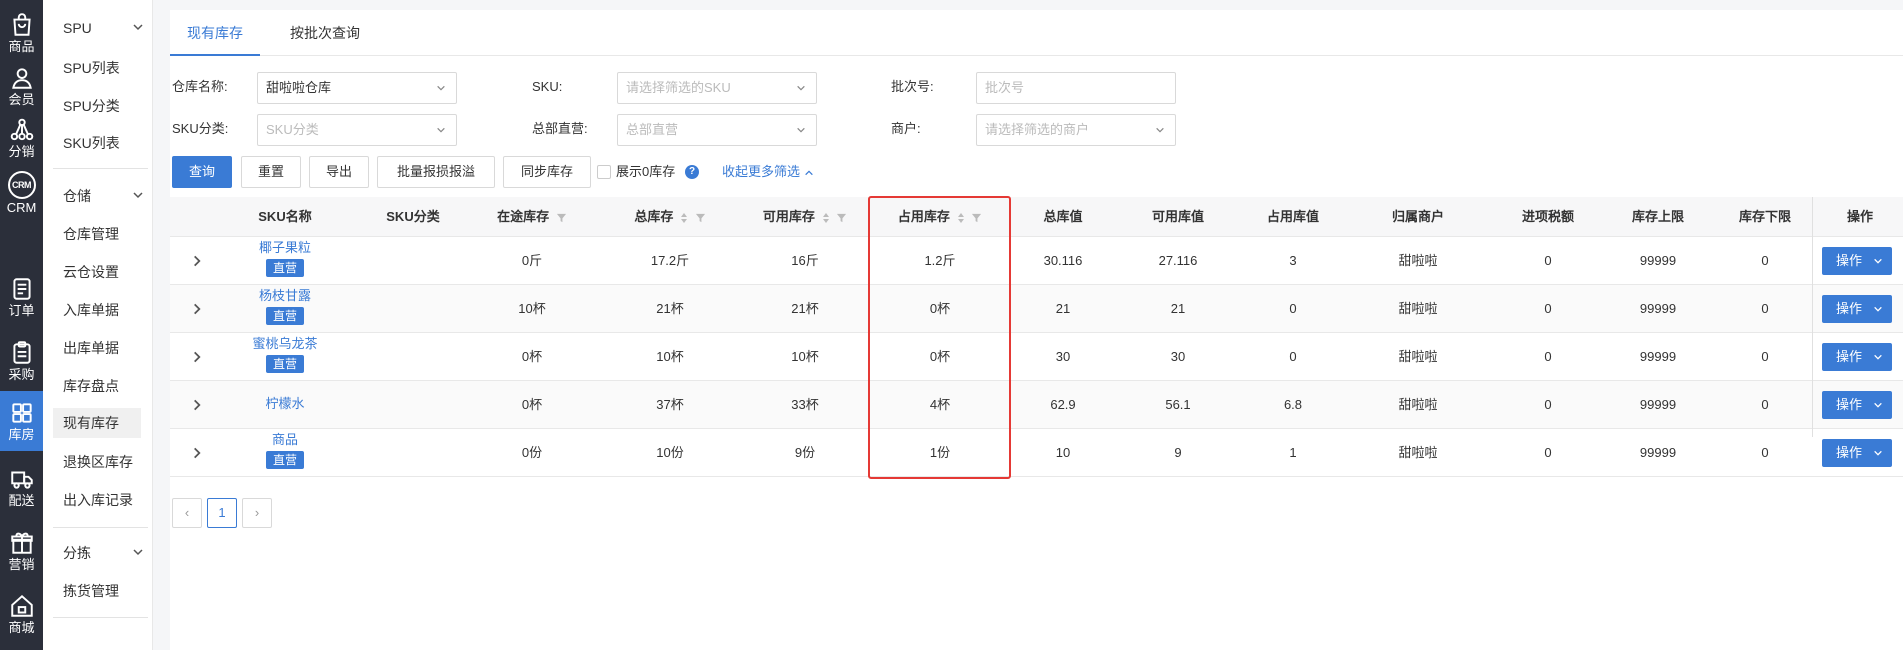  I want to click on sku-category-cell, so click(413, 405).